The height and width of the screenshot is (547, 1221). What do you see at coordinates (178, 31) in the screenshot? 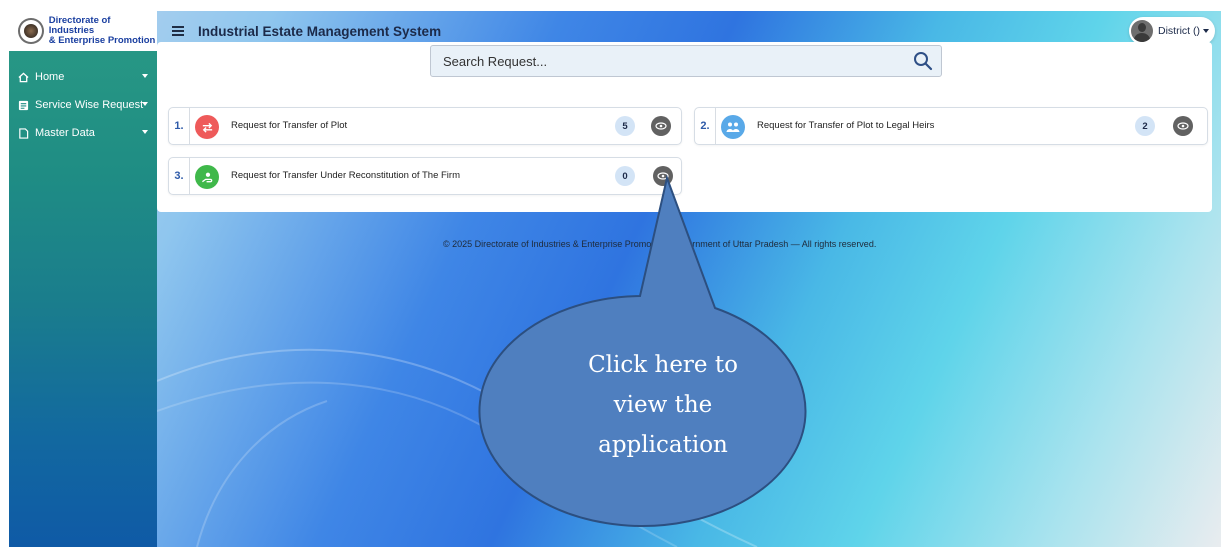
I see `hamburger-menu-icon` at bounding box center [178, 31].